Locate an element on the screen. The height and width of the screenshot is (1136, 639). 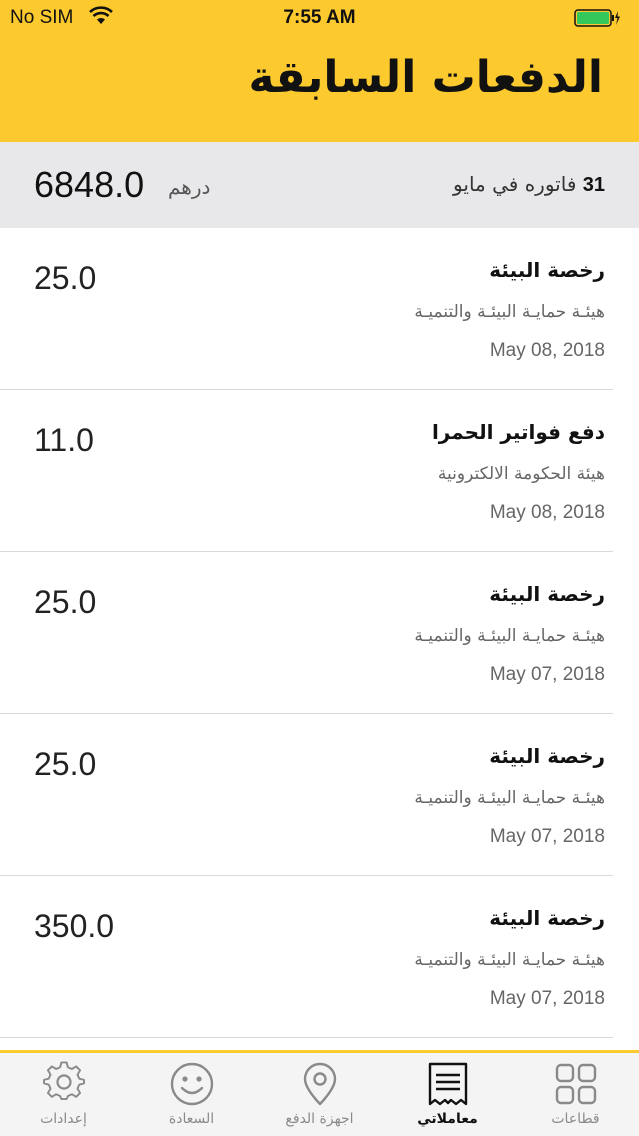
header-bar: No SIM 7:55 AM الدفعات السابقة is located at coordinates (319, 71).